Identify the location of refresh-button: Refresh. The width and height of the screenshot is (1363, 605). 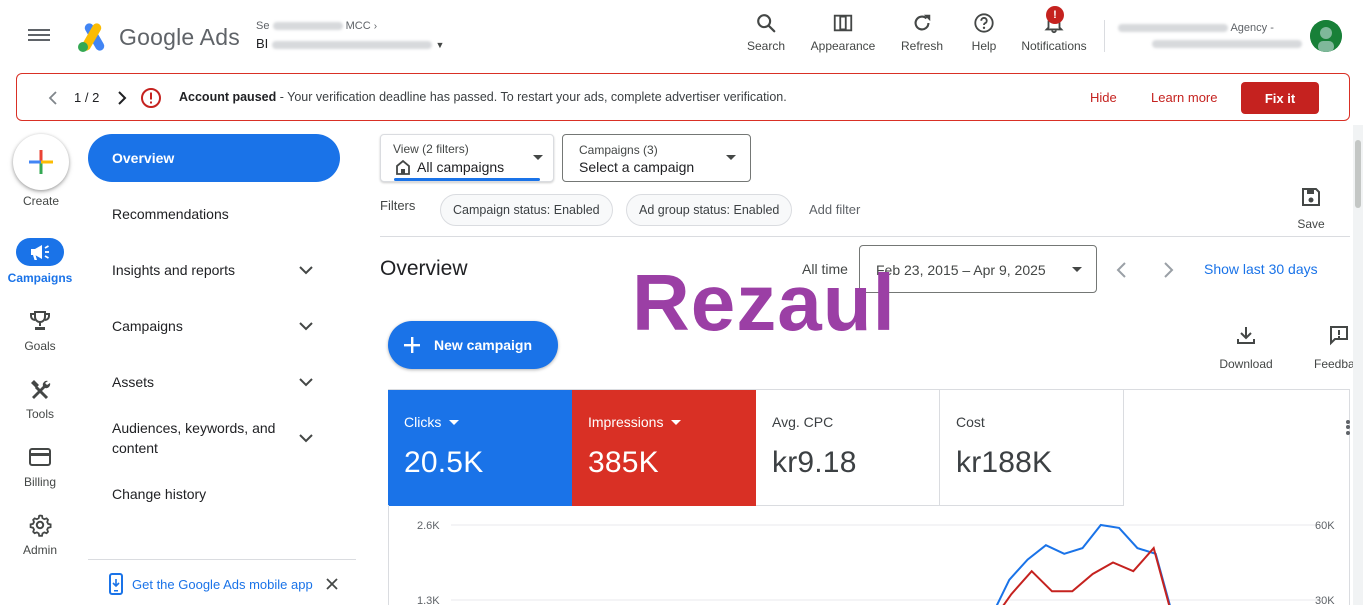
(922, 34).